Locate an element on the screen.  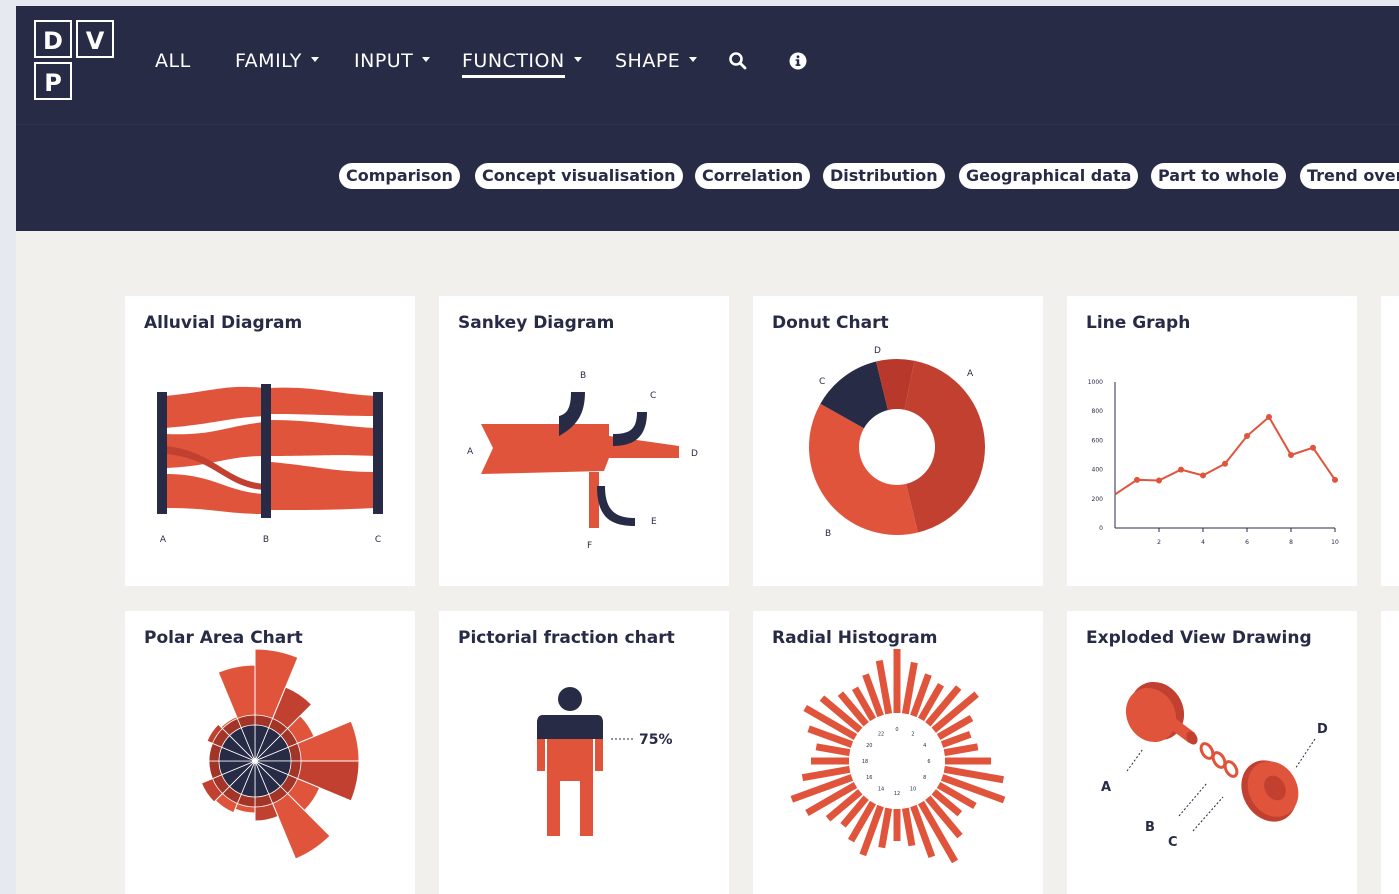
card-pictorial-fraction-chart: Pictorial fraction chart 75% is located at coordinates (584, 752).